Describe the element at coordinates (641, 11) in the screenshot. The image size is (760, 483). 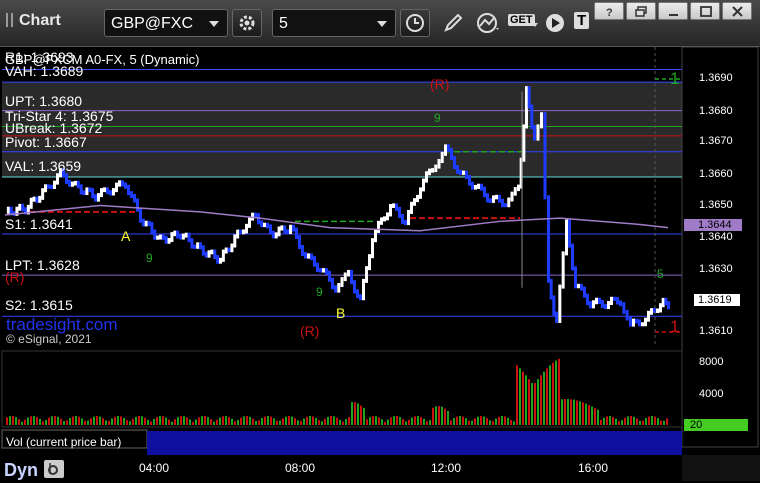
I see `restore-button` at that location.